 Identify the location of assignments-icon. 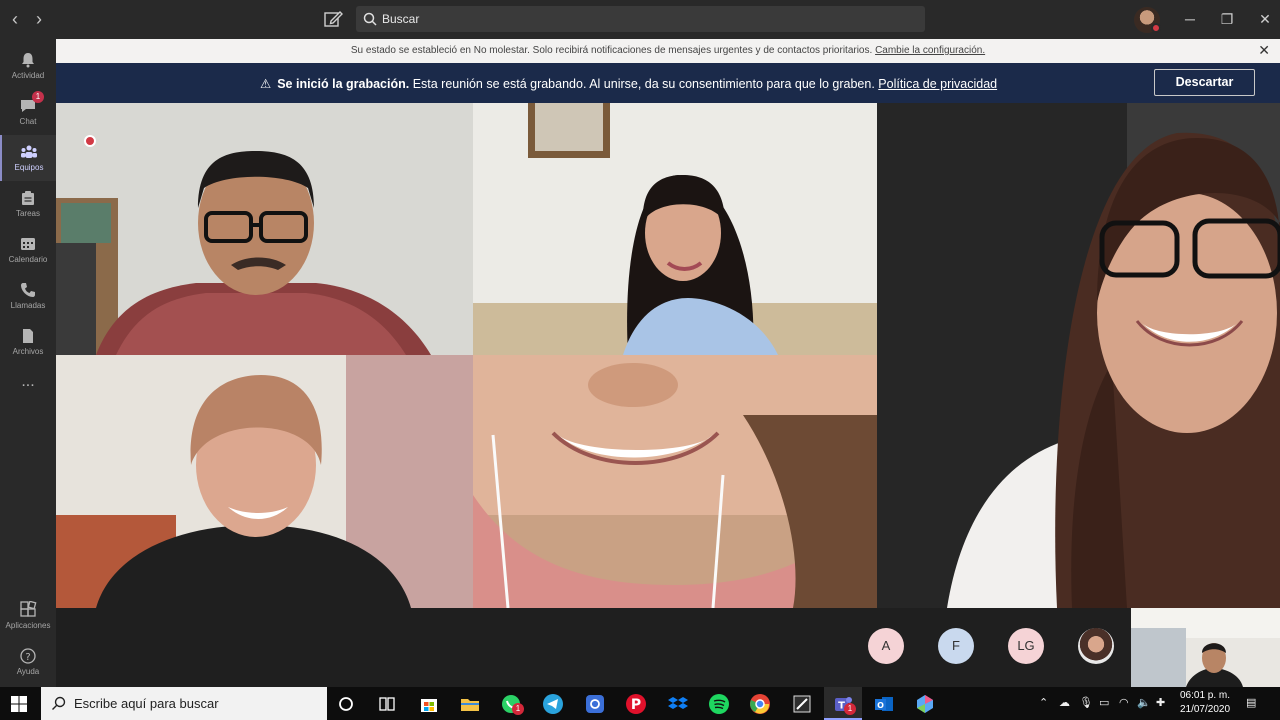
(28, 198).